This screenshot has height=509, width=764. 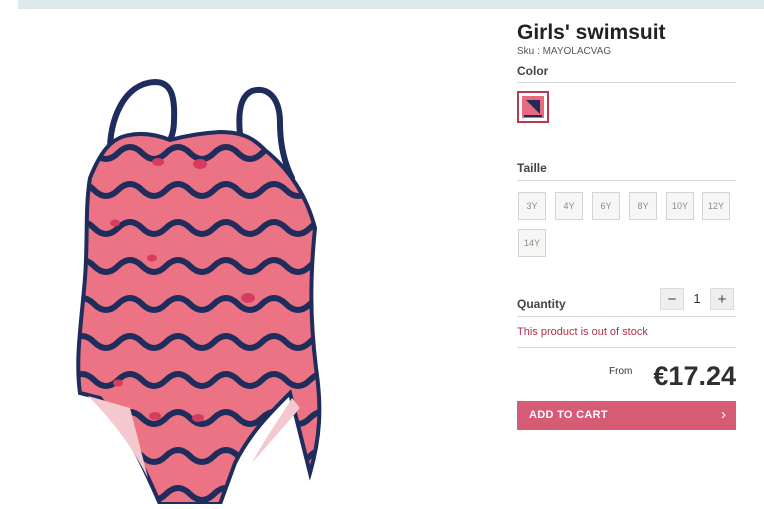 What do you see at coordinates (569, 206) in the screenshot?
I see `size-option-4y: 4Y` at bounding box center [569, 206].